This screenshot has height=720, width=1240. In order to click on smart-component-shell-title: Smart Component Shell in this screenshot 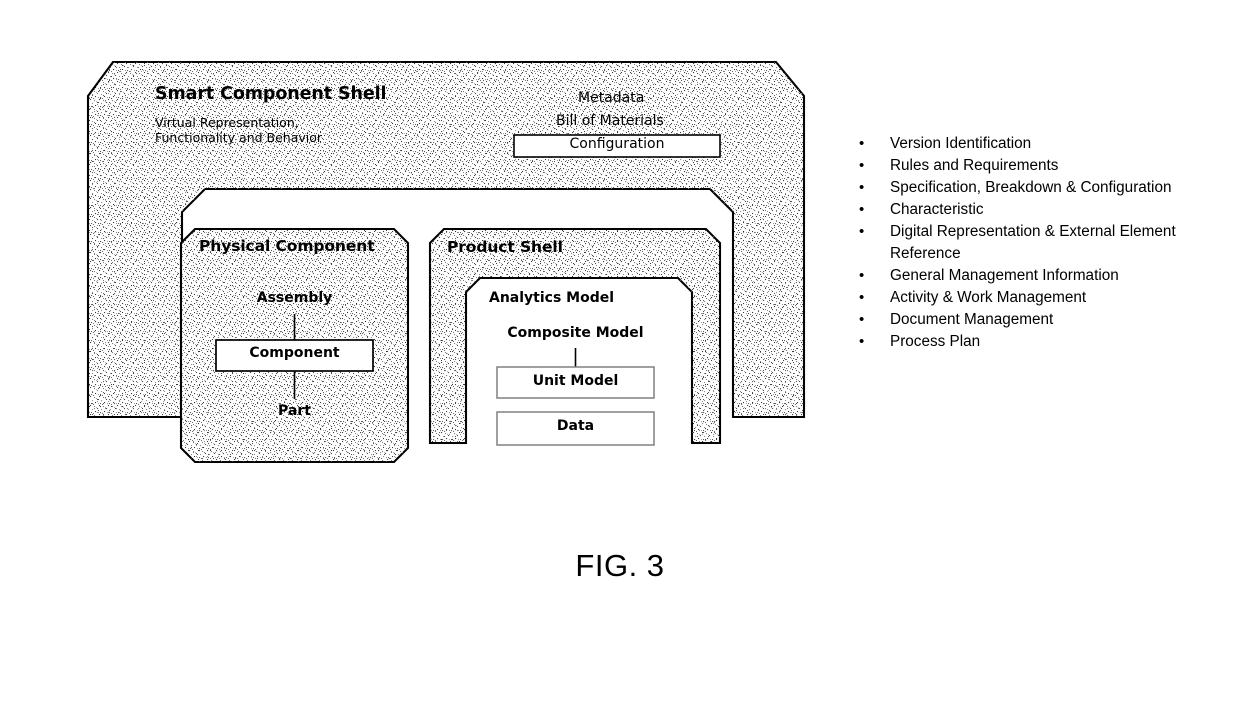, I will do `click(271, 94)`.